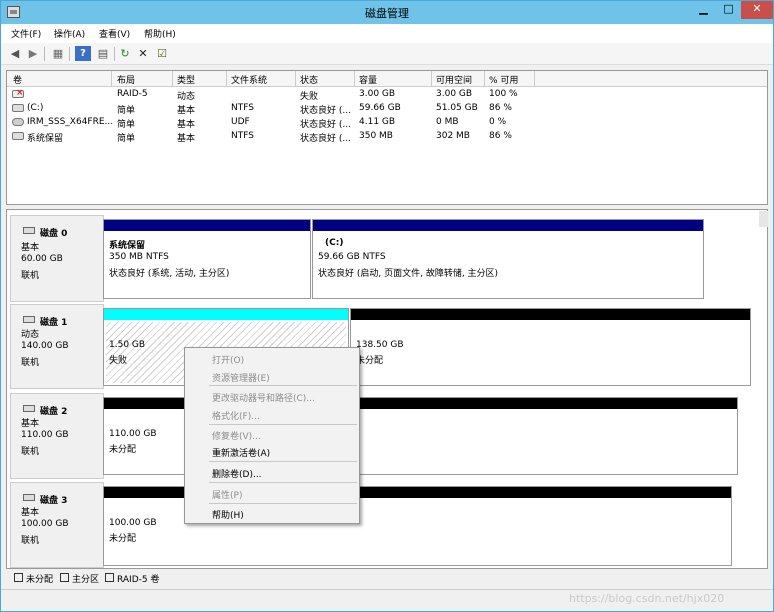 The width and height of the screenshot is (774, 612). I want to click on refresh-icon: ↻, so click(125, 53).